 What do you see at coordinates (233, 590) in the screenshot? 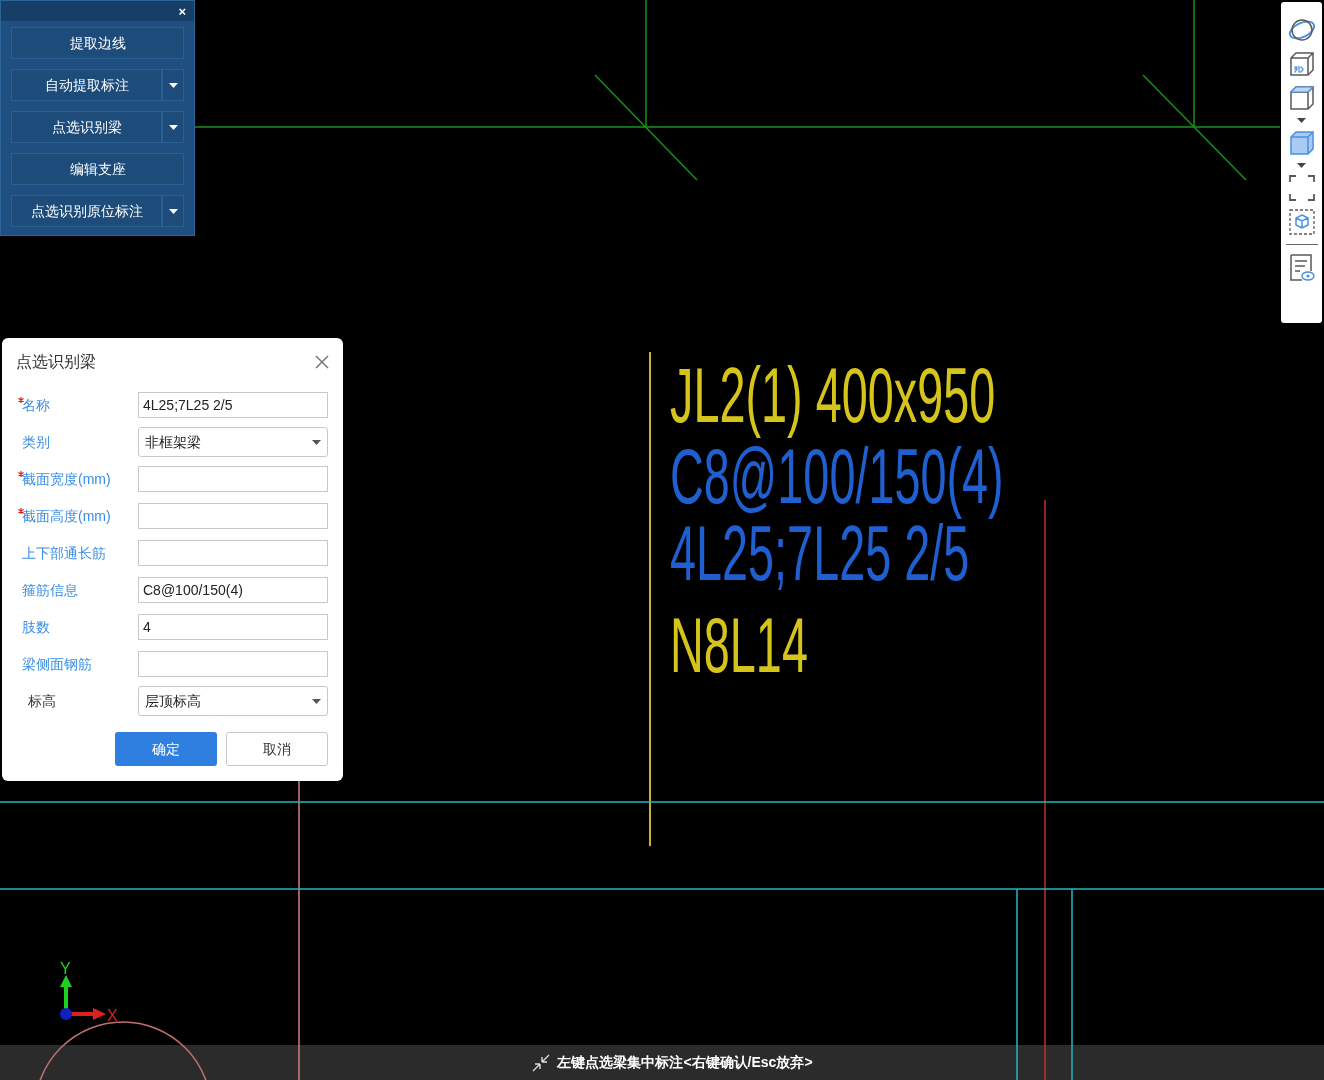
I see `input-field: C8@100/150(4)` at bounding box center [233, 590].